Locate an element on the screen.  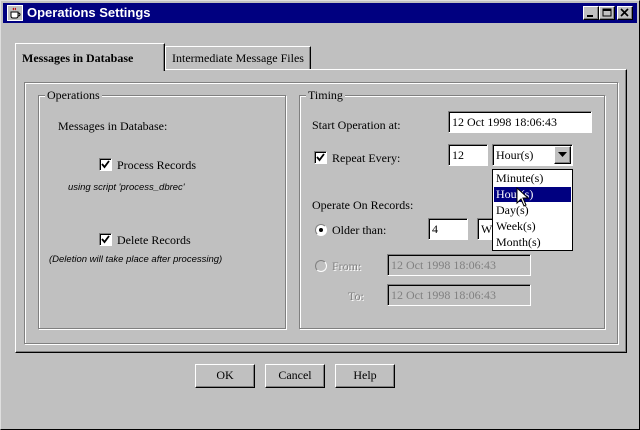
tab-messages-in-database: Messages in Database is located at coordinates (90, 57).